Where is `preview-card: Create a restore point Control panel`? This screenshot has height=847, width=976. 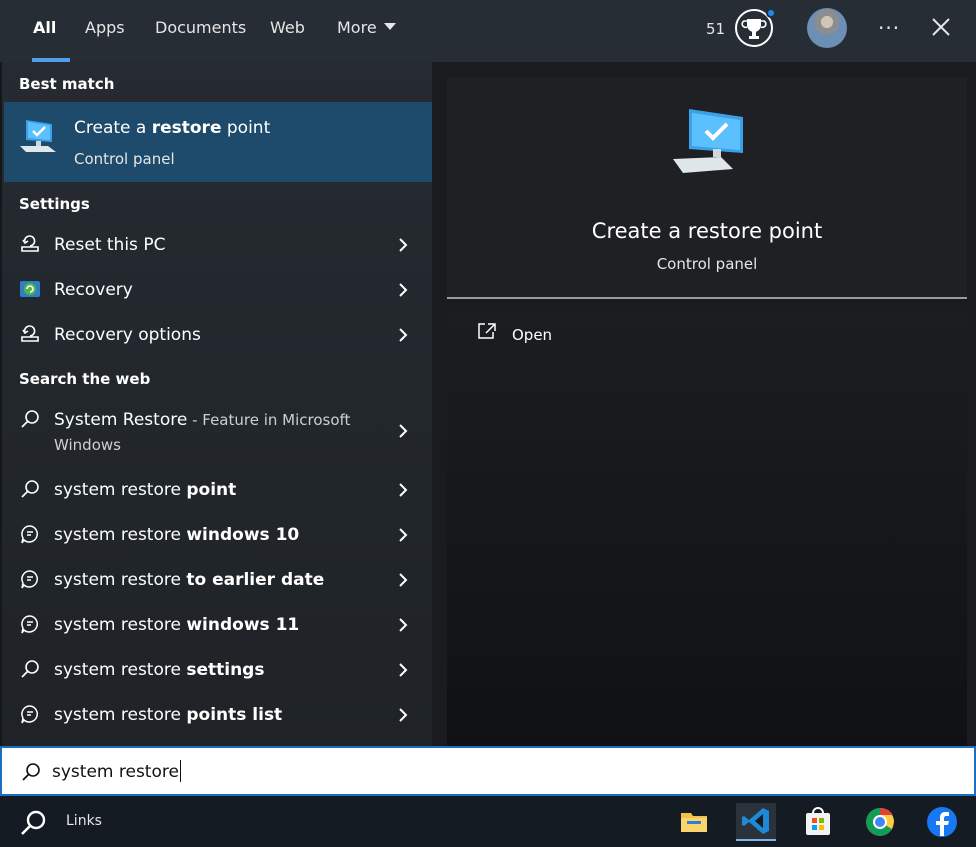 preview-card: Create a restore point Control panel is located at coordinates (707, 188).